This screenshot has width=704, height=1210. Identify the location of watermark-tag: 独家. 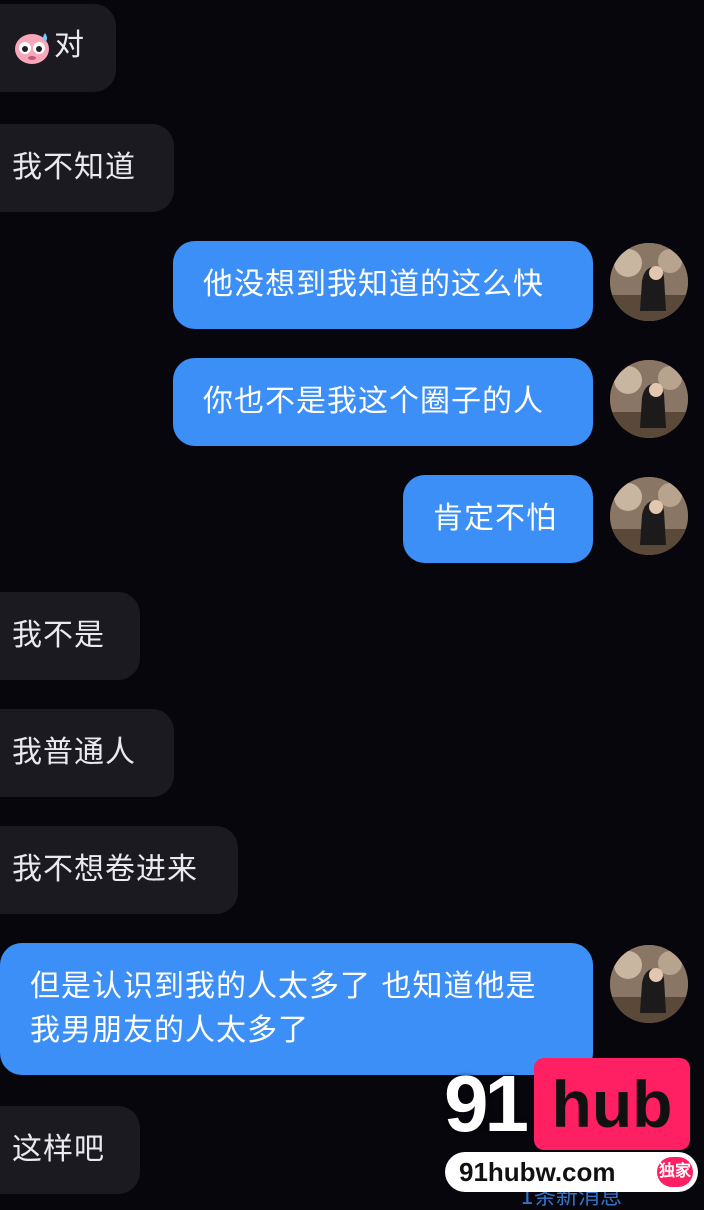
(675, 1172).